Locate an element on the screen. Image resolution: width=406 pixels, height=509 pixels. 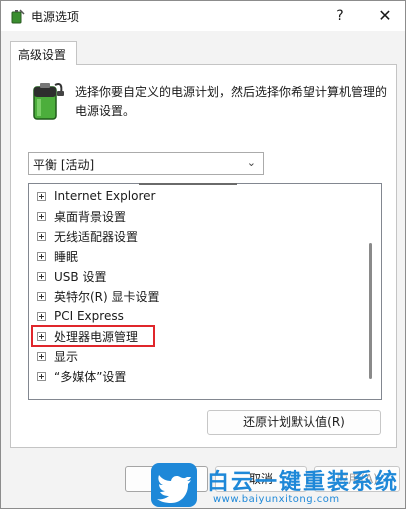
power-options-icon is located at coordinates (18, 16).